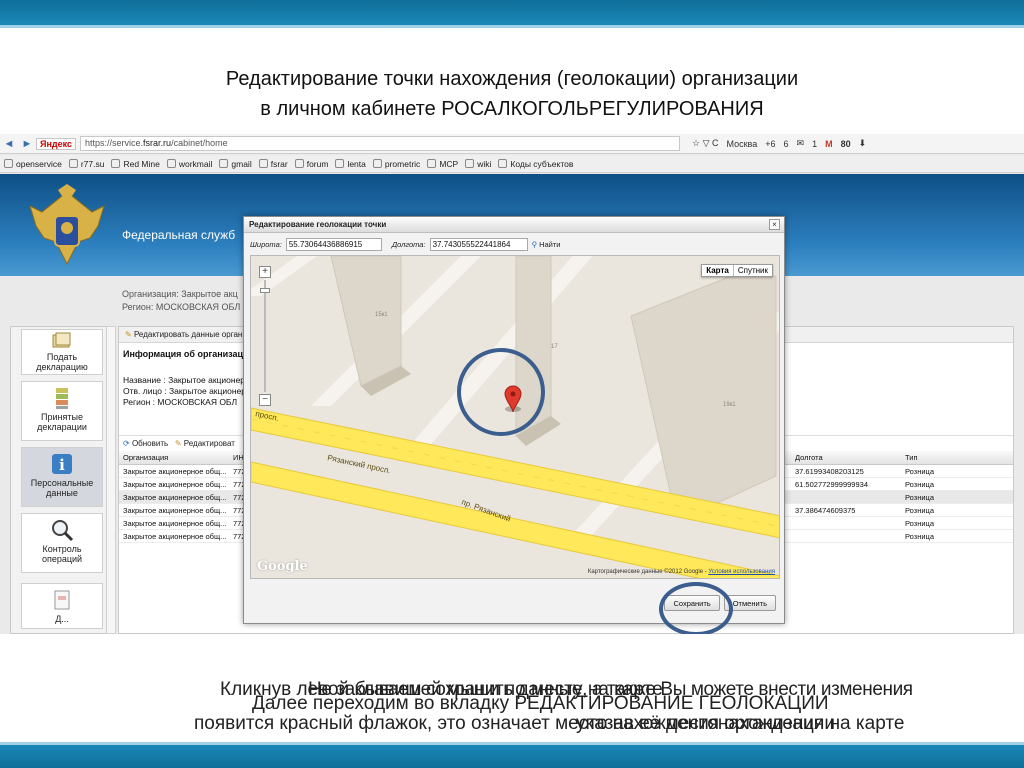  I want to click on zoom-knob, so click(265, 290).